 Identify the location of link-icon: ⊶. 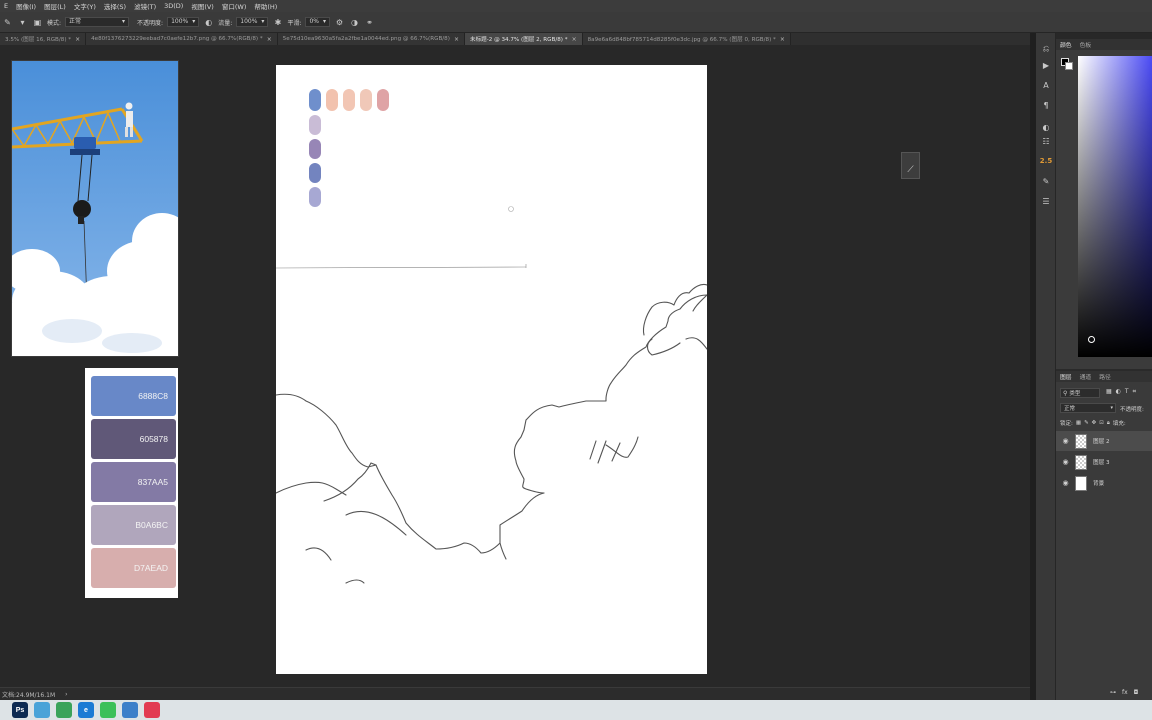
(1113, 692).